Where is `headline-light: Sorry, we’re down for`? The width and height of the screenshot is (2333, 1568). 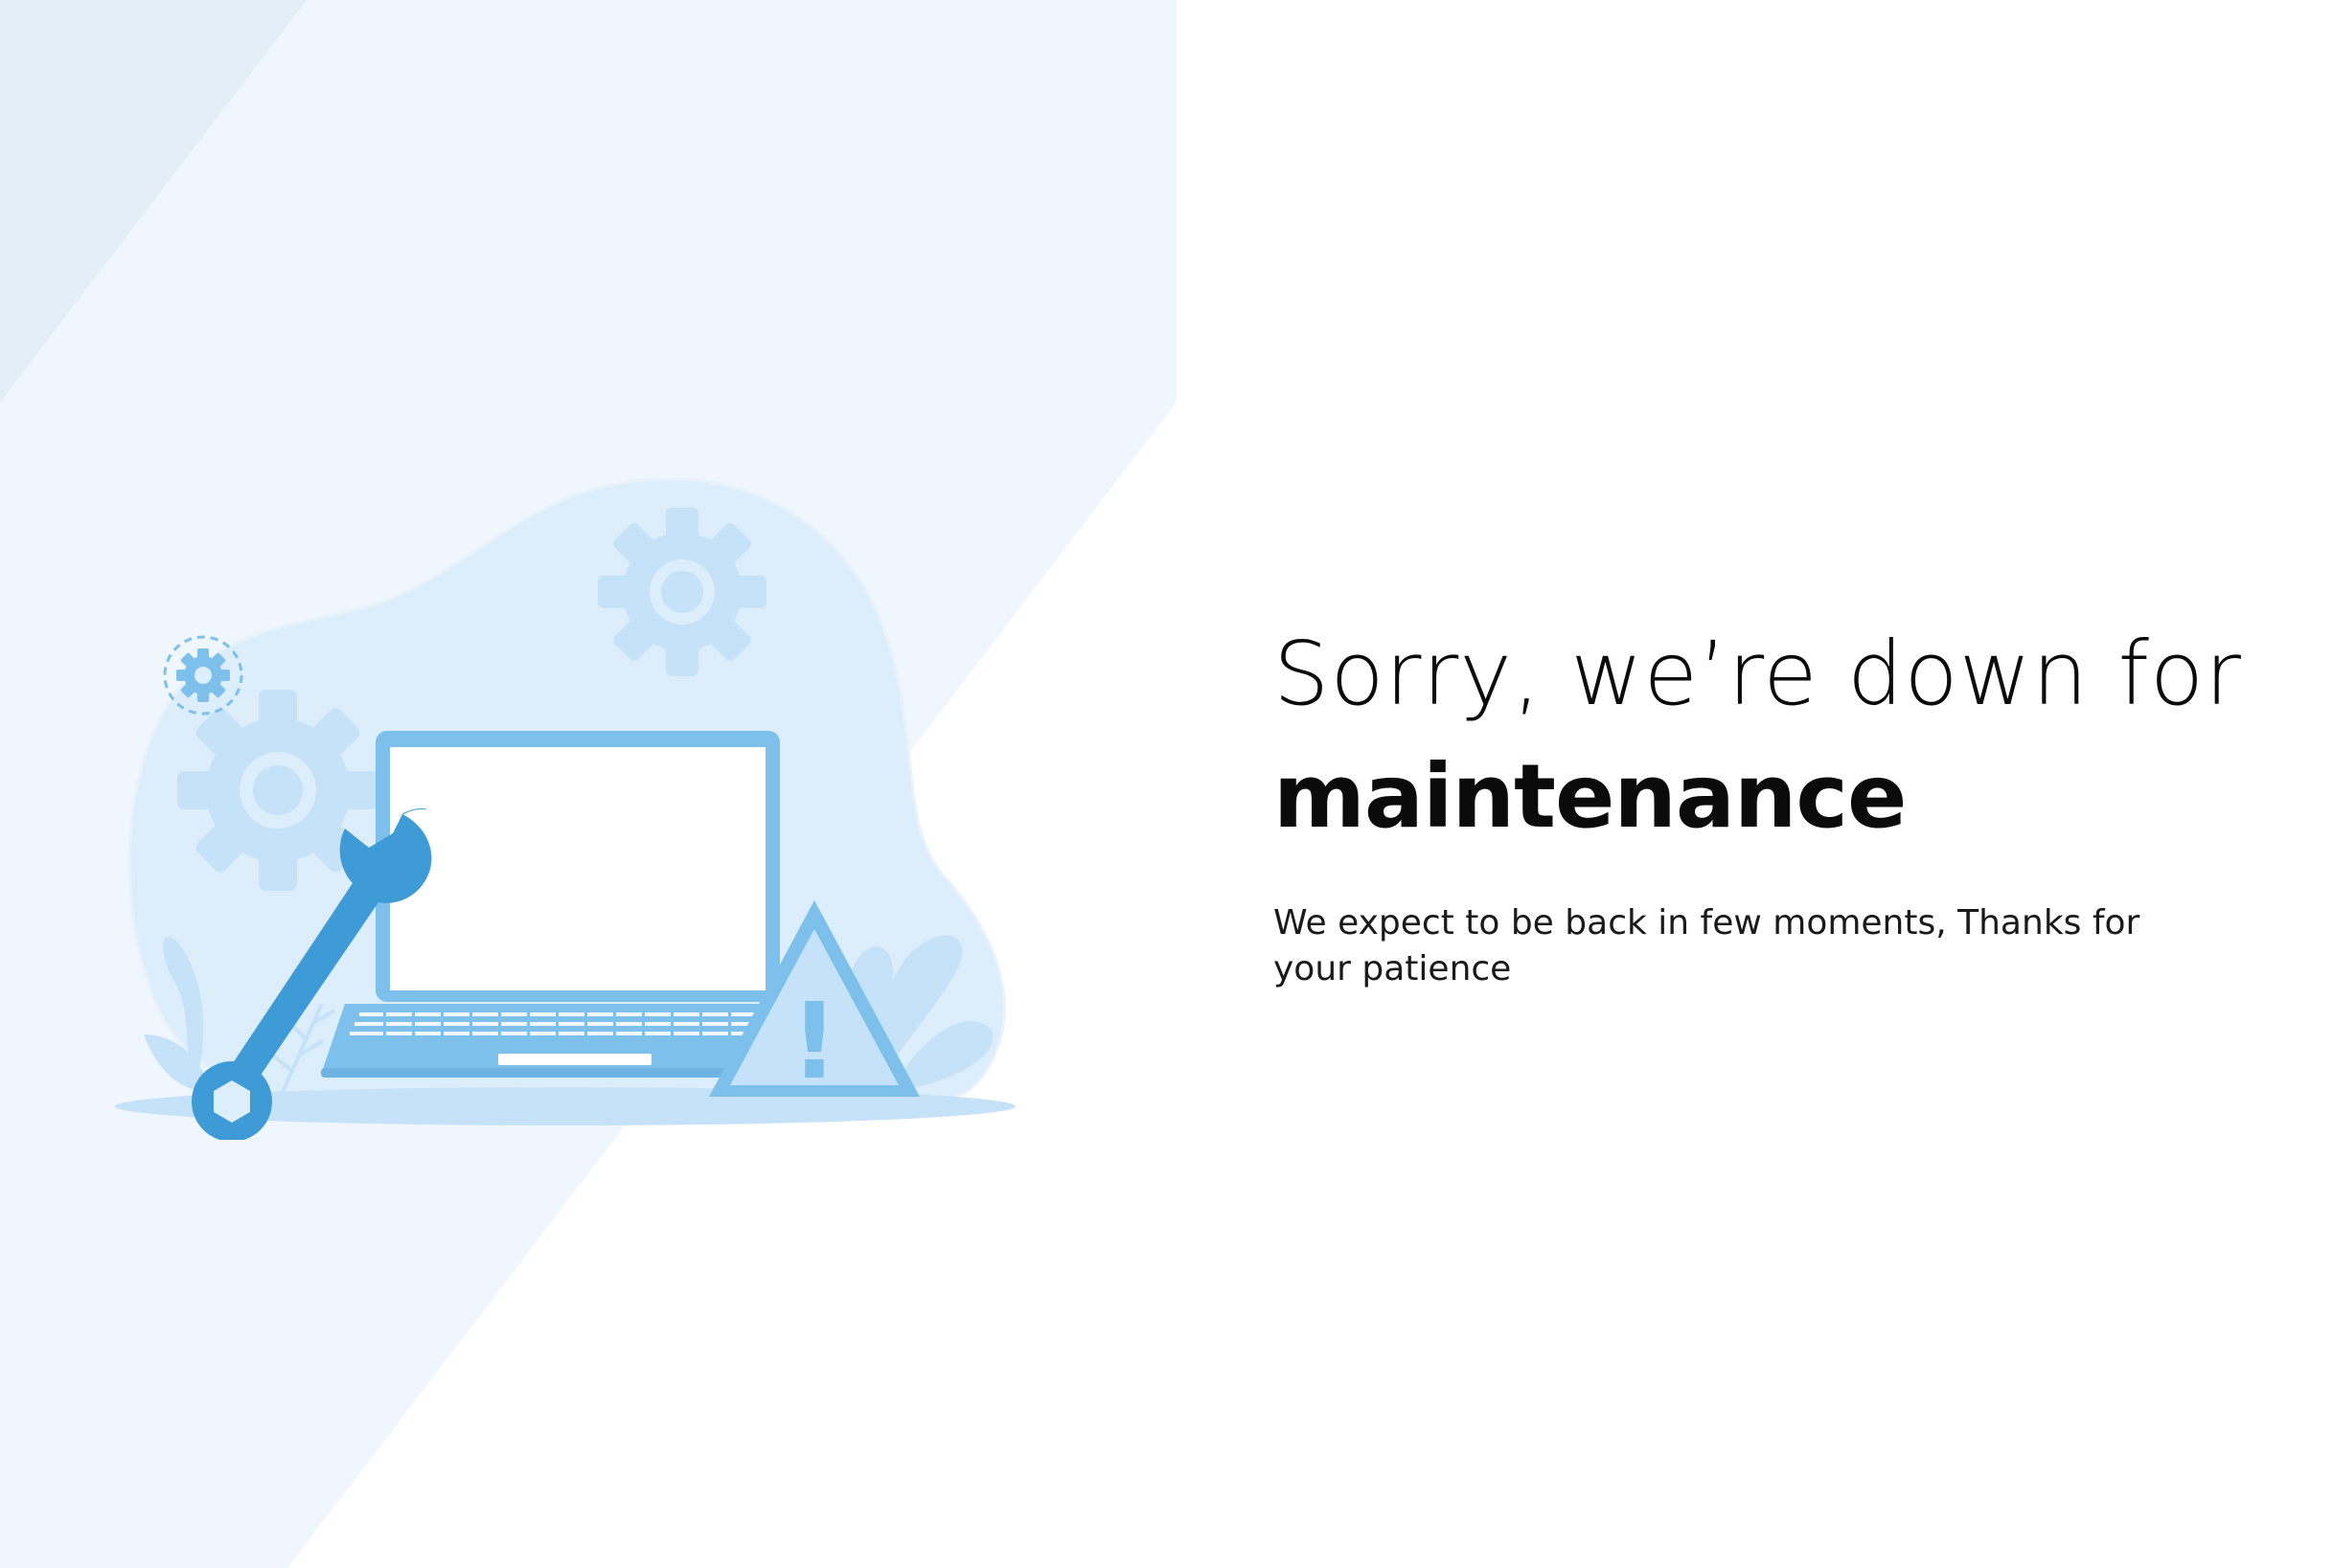 headline-light: Sorry, we’re down for is located at coordinates (1757, 674).